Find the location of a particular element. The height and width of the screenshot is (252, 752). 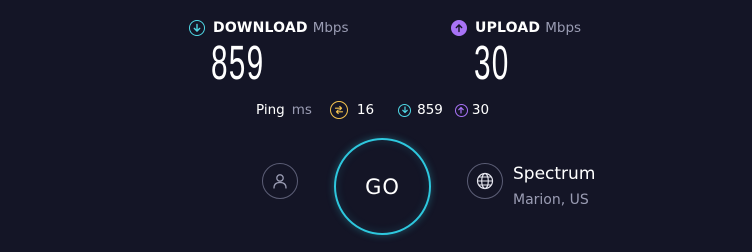

ping-row: Ping ms 16 859 30 is located at coordinates (378, 110).